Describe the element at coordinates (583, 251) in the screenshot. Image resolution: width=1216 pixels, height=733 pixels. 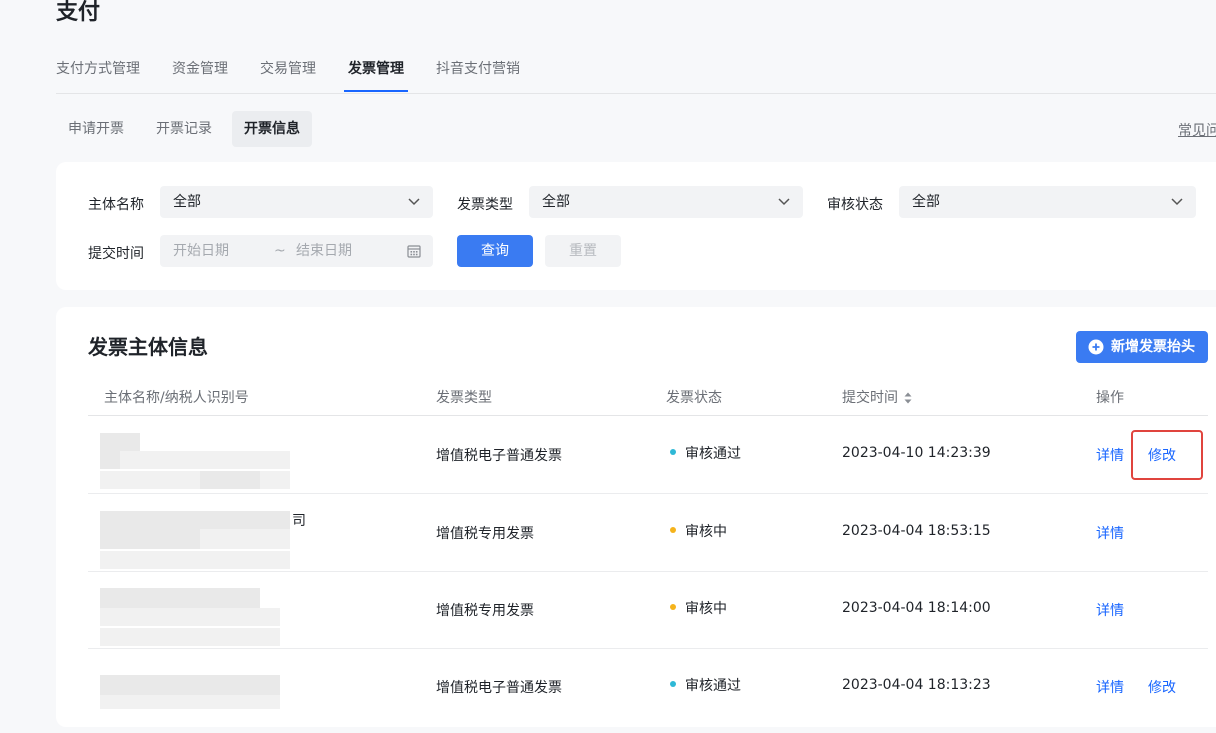
I see `reset-button: 重置` at that location.